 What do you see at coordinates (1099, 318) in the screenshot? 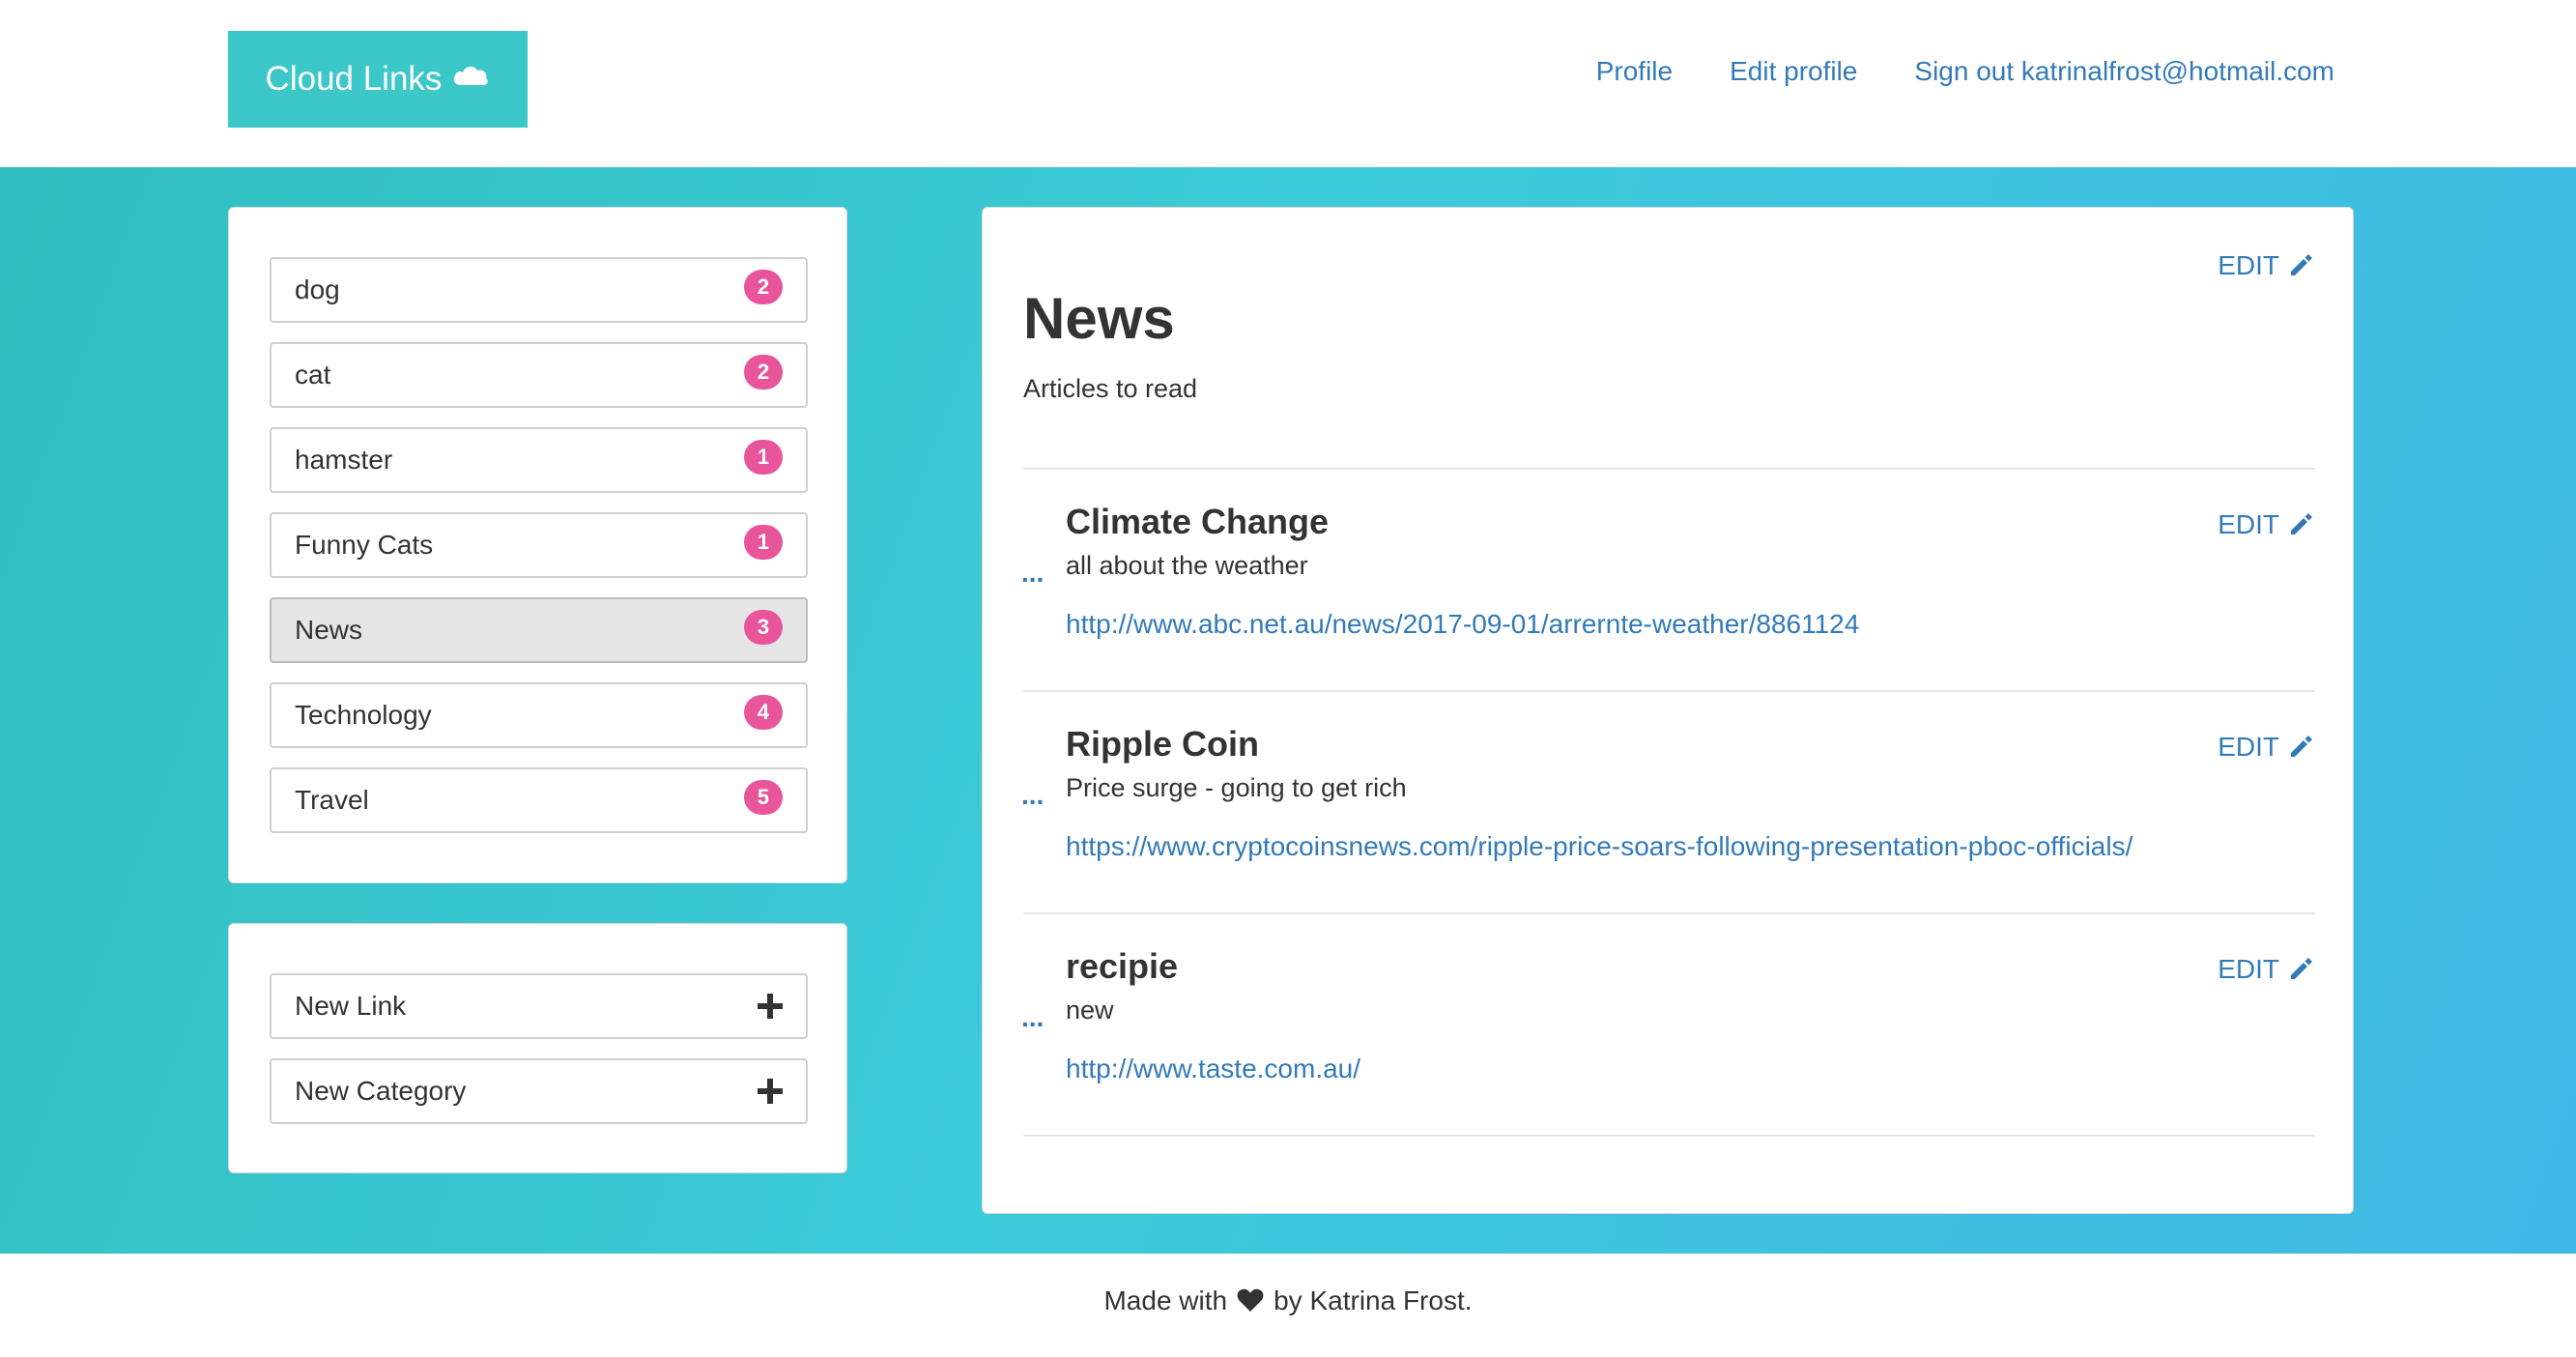
I see `category-title: News` at bounding box center [1099, 318].